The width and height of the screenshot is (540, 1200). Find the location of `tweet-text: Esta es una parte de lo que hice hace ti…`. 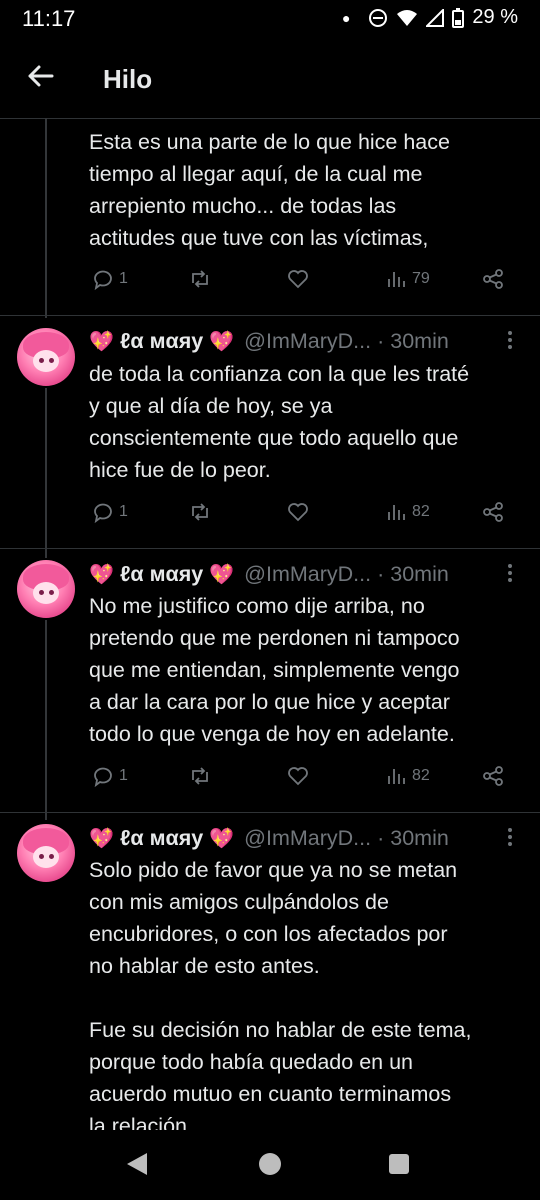

tweet-text: Esta es una parte de lo que hice hace ti… is located at coordinates (269, 190).